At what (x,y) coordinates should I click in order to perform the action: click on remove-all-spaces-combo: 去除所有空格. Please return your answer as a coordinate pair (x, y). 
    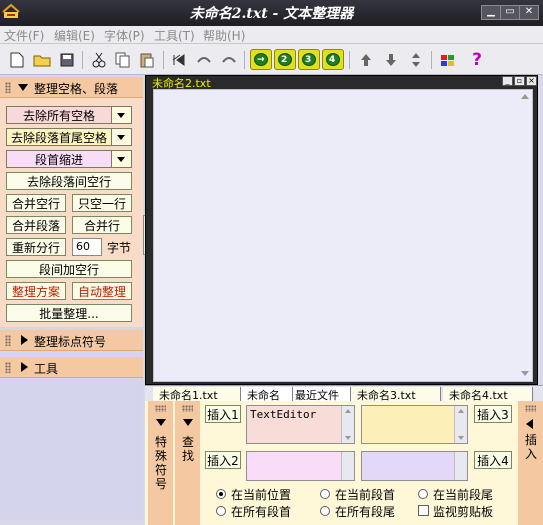
    Looking at the image, I should click on (69, 115).